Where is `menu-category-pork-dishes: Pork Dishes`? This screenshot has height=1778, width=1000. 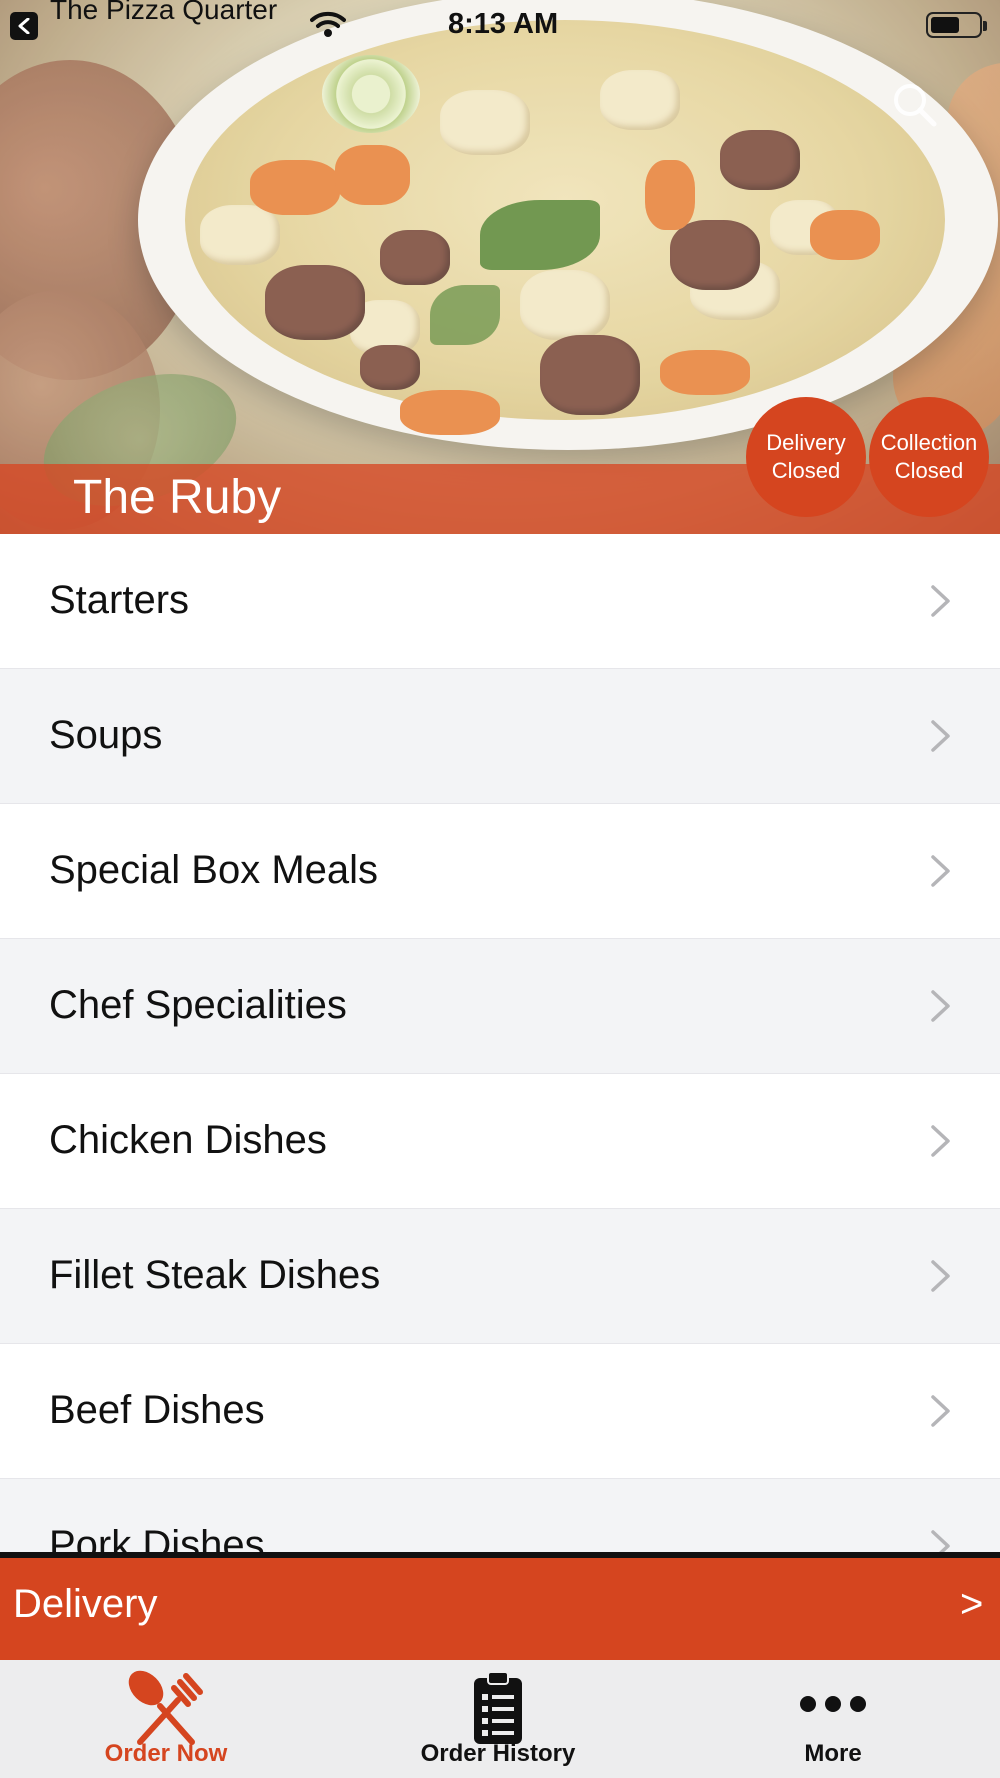 menu-category-pork-dishes: Pork Dishes is located at coordinates (500, 1515).